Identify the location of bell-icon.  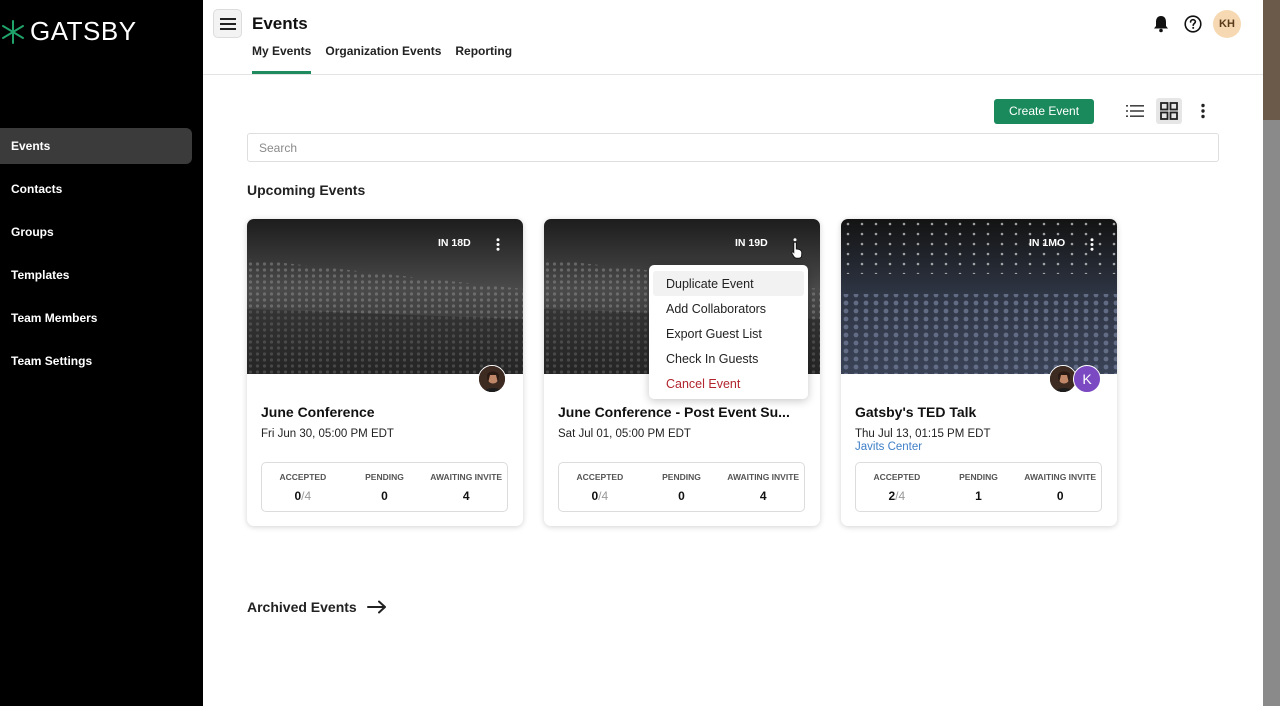
(1161, 24).